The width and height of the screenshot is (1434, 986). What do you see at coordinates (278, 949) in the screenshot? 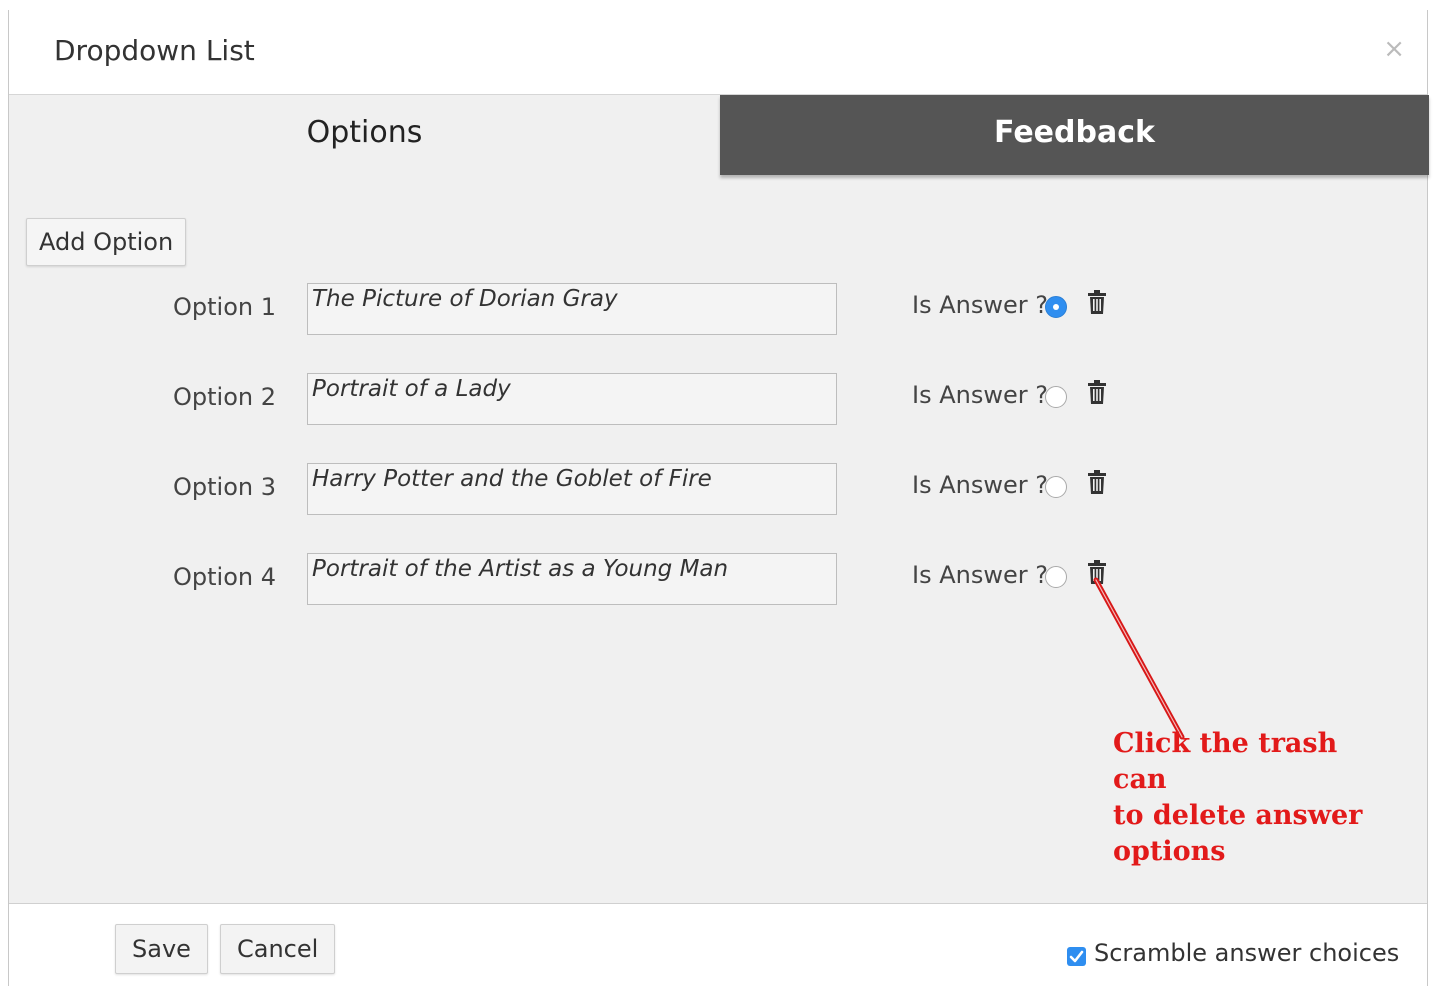
I see `cancel-button: Cancel` at bounding box center [278, 949].